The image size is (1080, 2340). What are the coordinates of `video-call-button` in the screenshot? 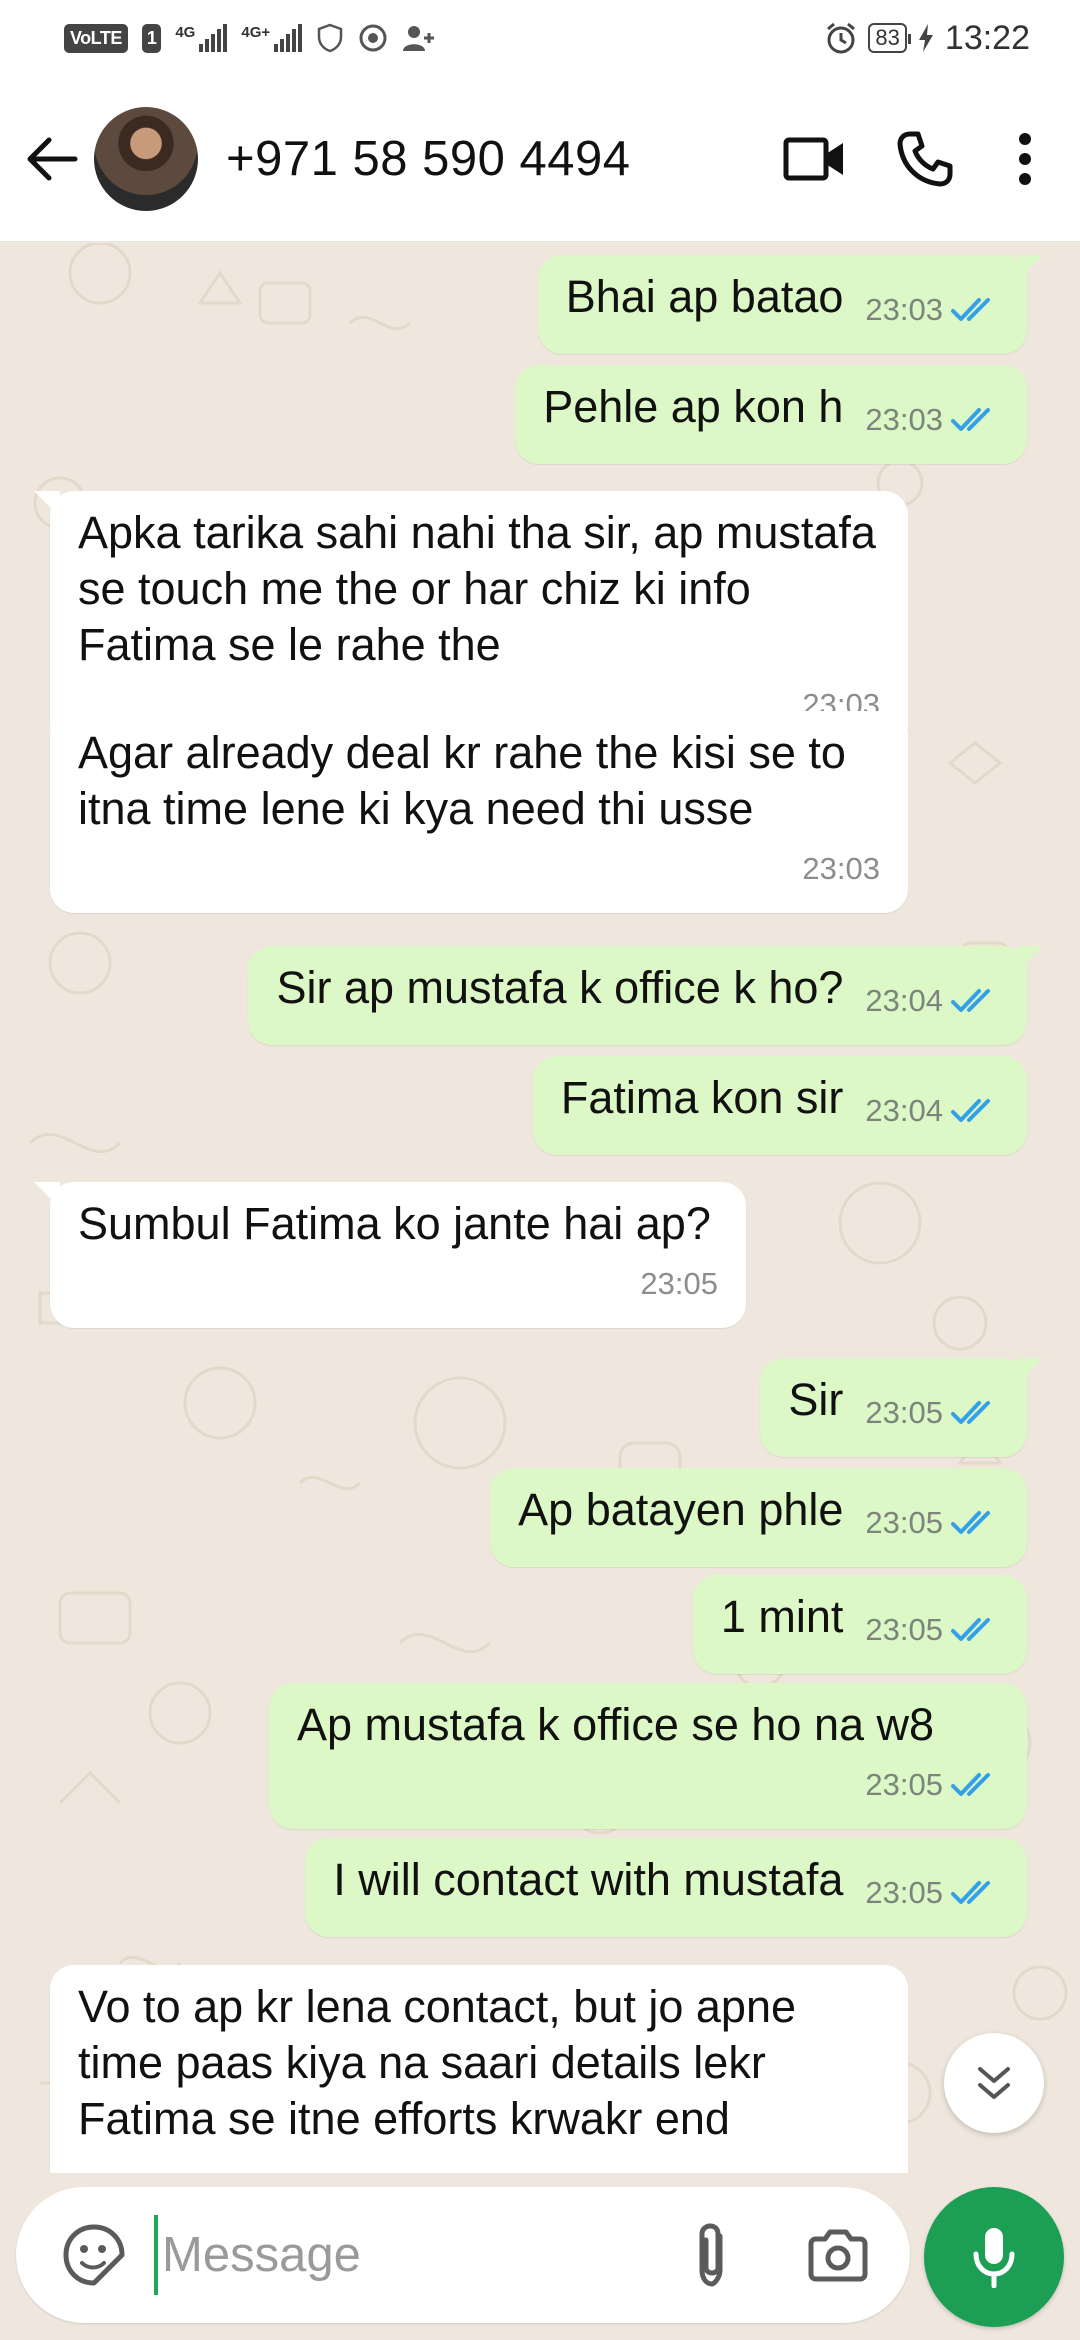 It's located at (815, 159).